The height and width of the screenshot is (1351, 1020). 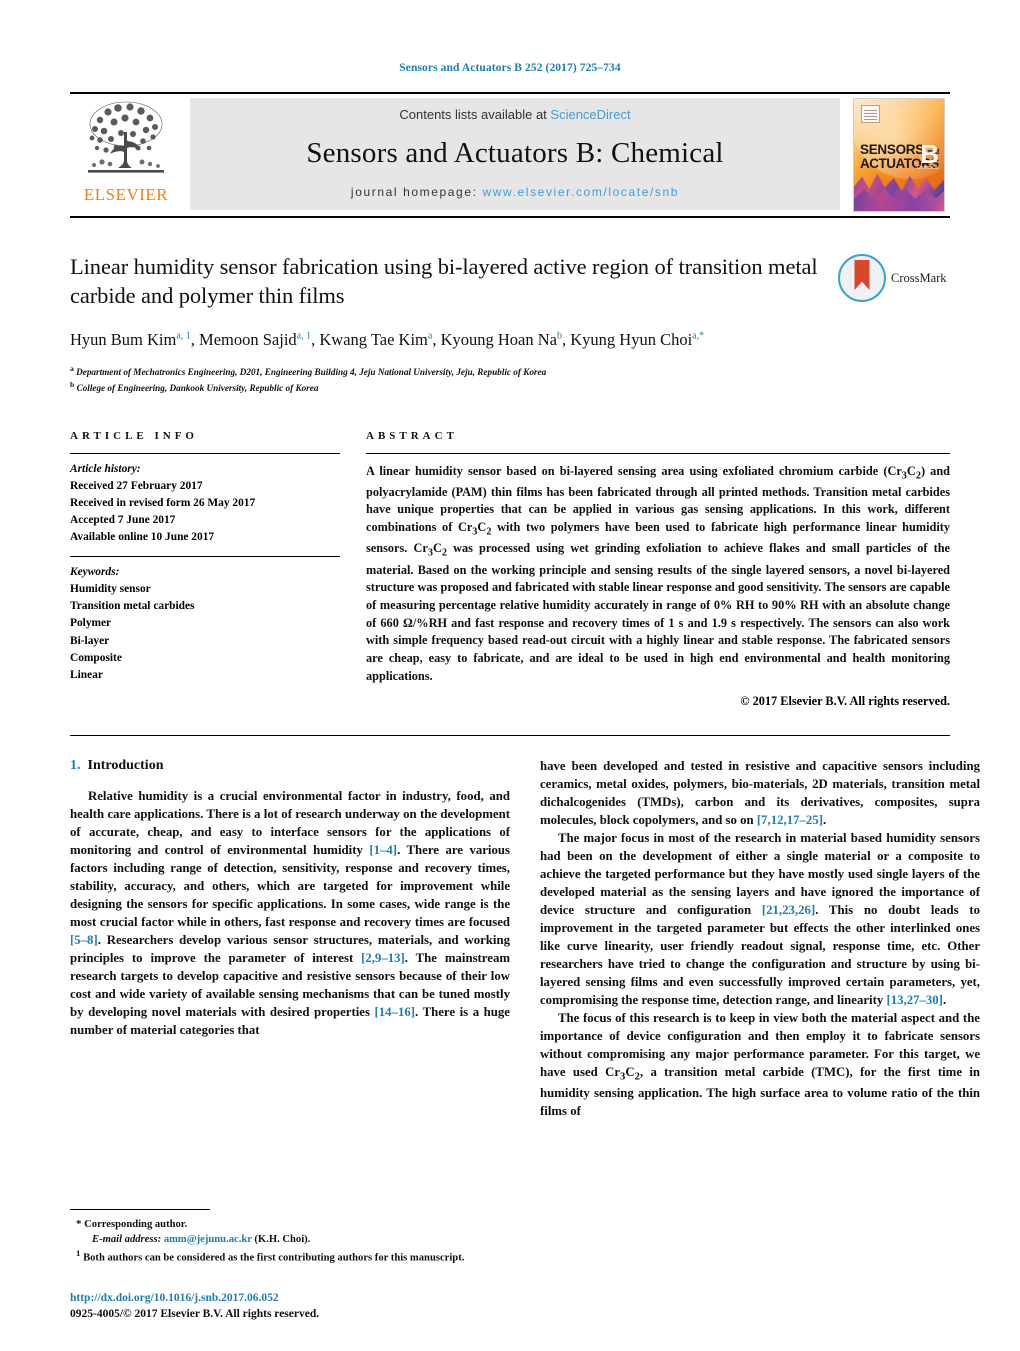 What do you see at coordinates (919, 277) in the screenshot?
I see `crossmark-label: CrossMark` at bounding box center [919, 277].